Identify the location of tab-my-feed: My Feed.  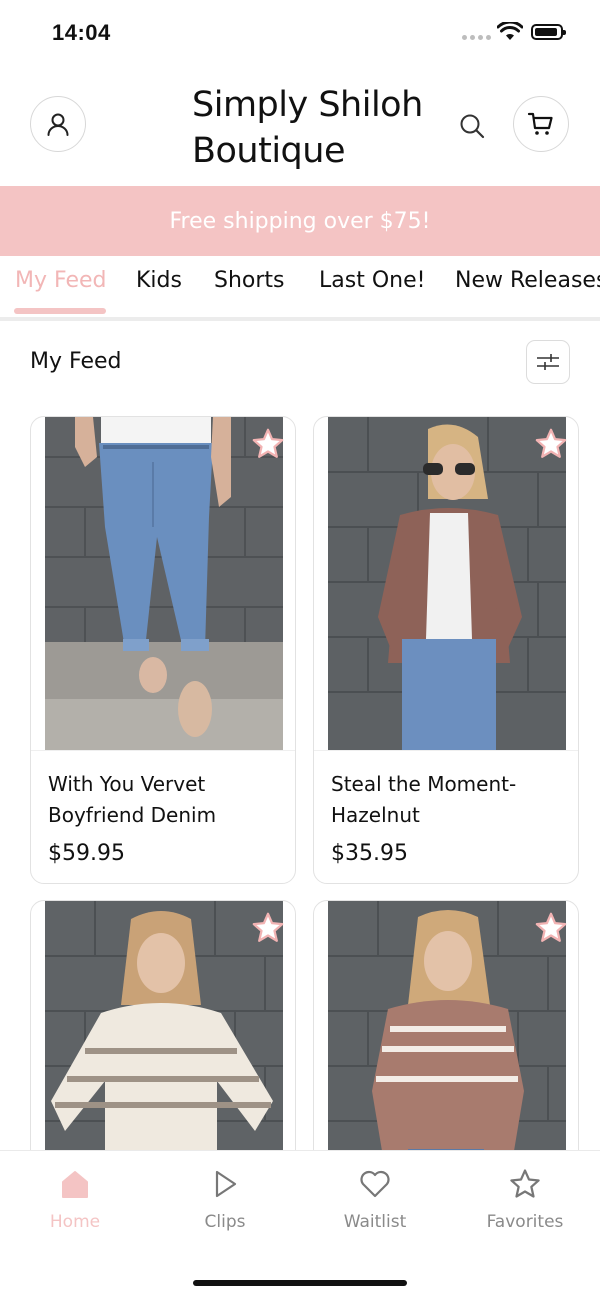
(60, 280).